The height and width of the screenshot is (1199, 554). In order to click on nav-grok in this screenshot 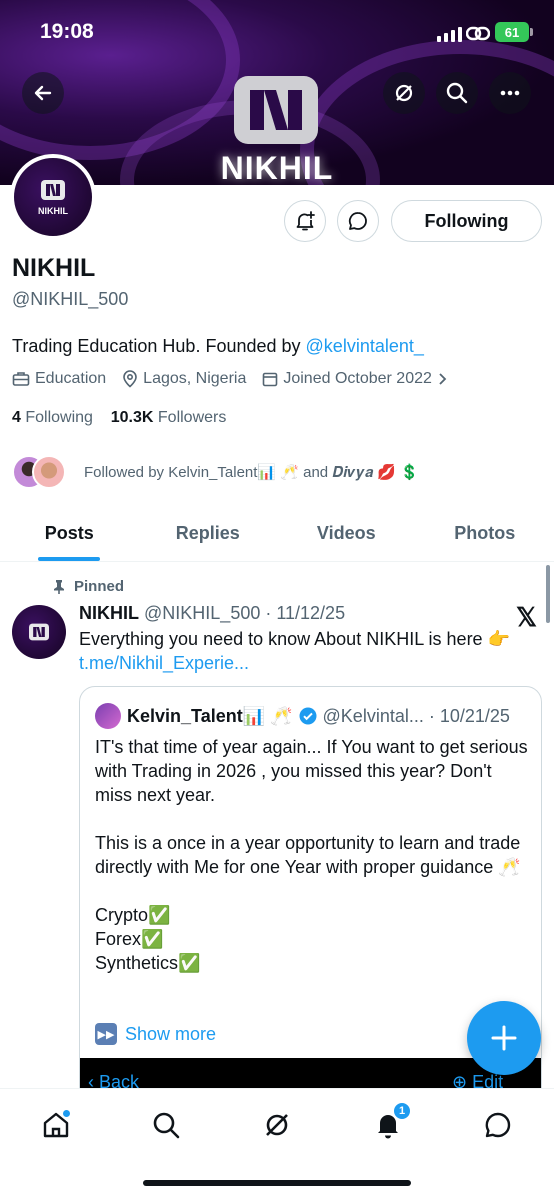, I will do `click(277, 1125)`.